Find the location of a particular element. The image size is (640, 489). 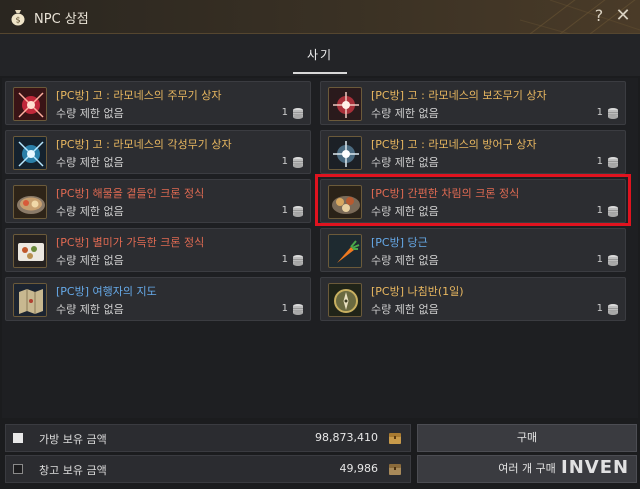

title-bar: $ NPC 상점 ? ✕ is located at coordinates (320, 17).